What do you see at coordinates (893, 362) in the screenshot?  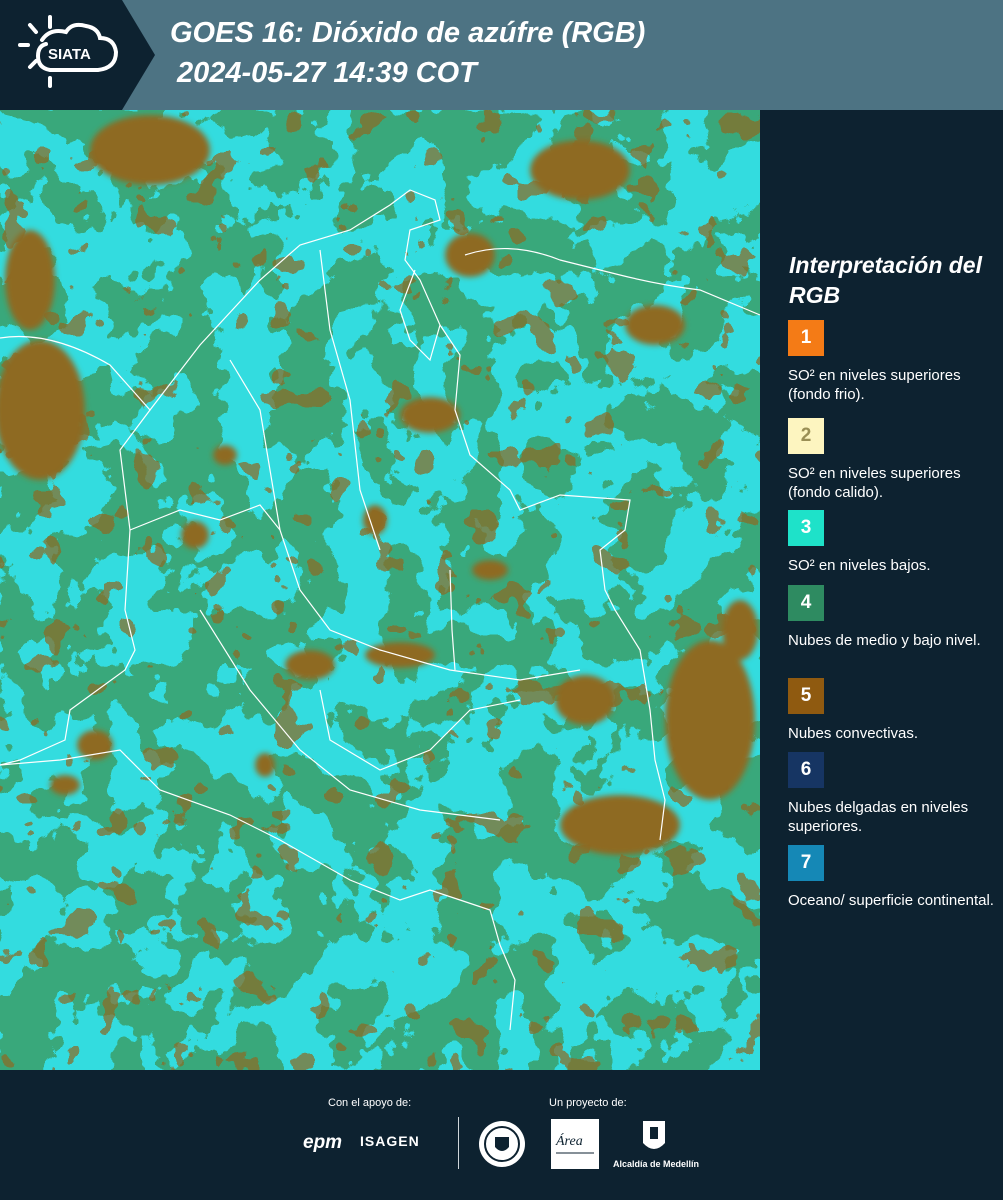 I see `legend-item-1: 1 SO² en niveles superiores (fondo frio).` at bounding box center [893, 362].